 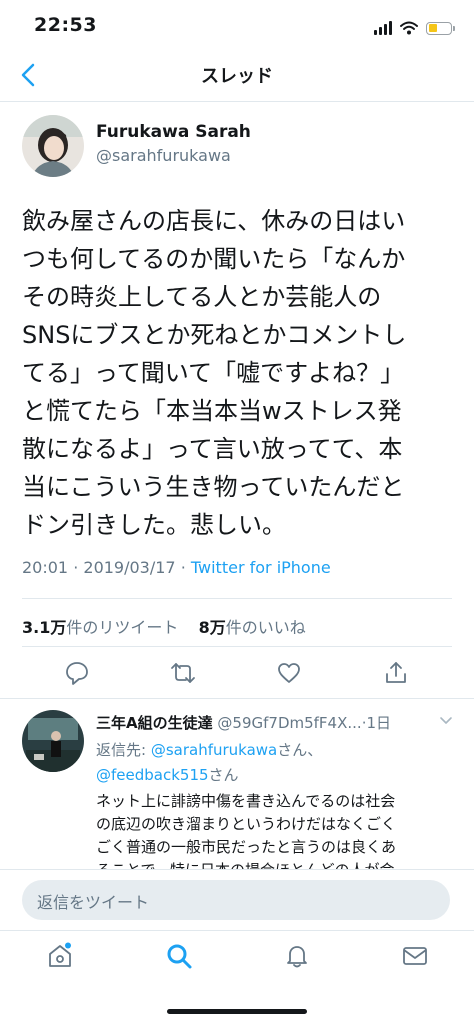 What do you see at coordinates (121, 750) in the screenshot?
I see `reply-to-label: 返信先:` at bounding box center [121, 750].